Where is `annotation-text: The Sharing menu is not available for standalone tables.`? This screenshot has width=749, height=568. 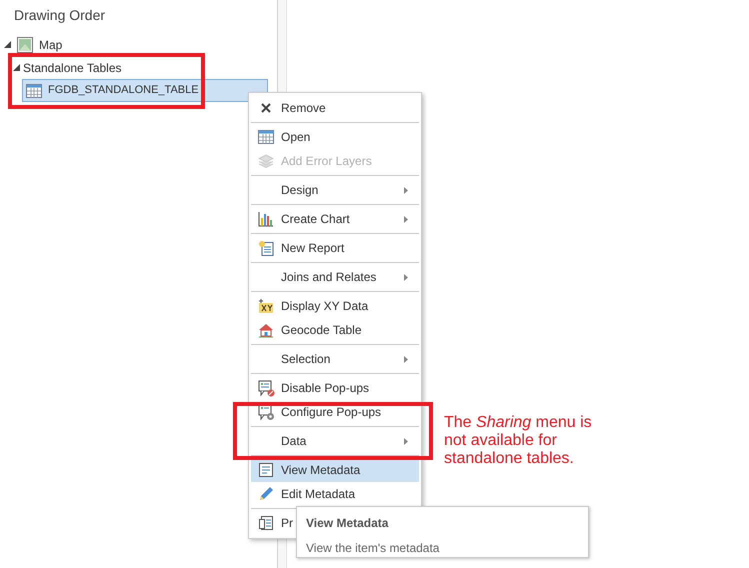 annotation-text: The Sharing menu is not available for standalone tables. is located at coordinates (518, 441).